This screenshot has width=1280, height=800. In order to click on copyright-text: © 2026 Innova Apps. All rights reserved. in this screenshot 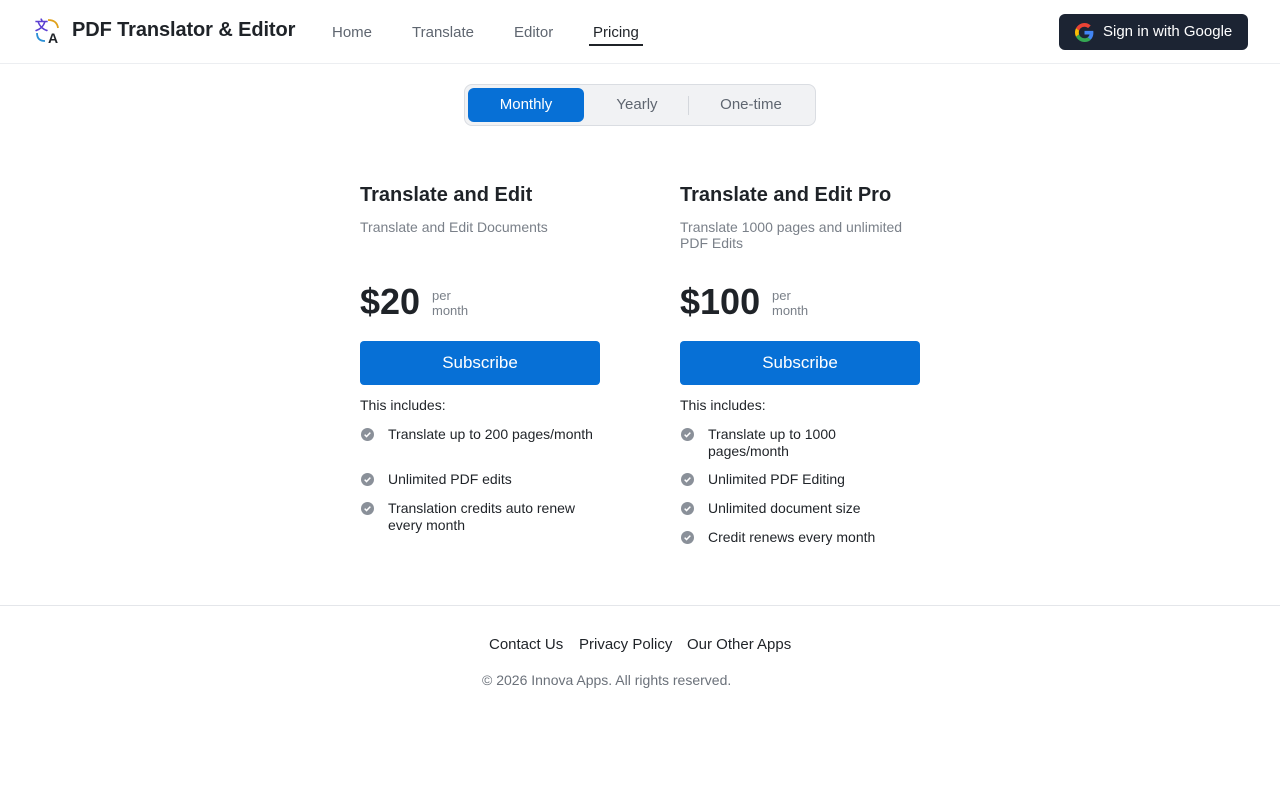, I will do `click(607, 680)`.